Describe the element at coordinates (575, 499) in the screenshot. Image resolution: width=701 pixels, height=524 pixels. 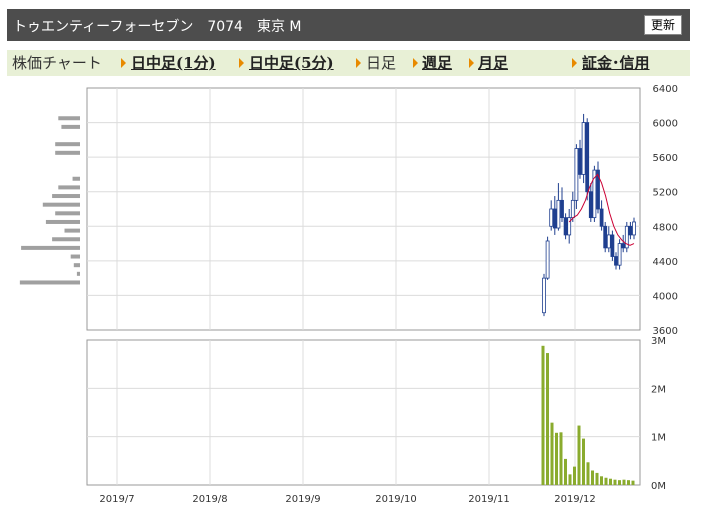
I see `date-tick-label: 2019/12` at that location.